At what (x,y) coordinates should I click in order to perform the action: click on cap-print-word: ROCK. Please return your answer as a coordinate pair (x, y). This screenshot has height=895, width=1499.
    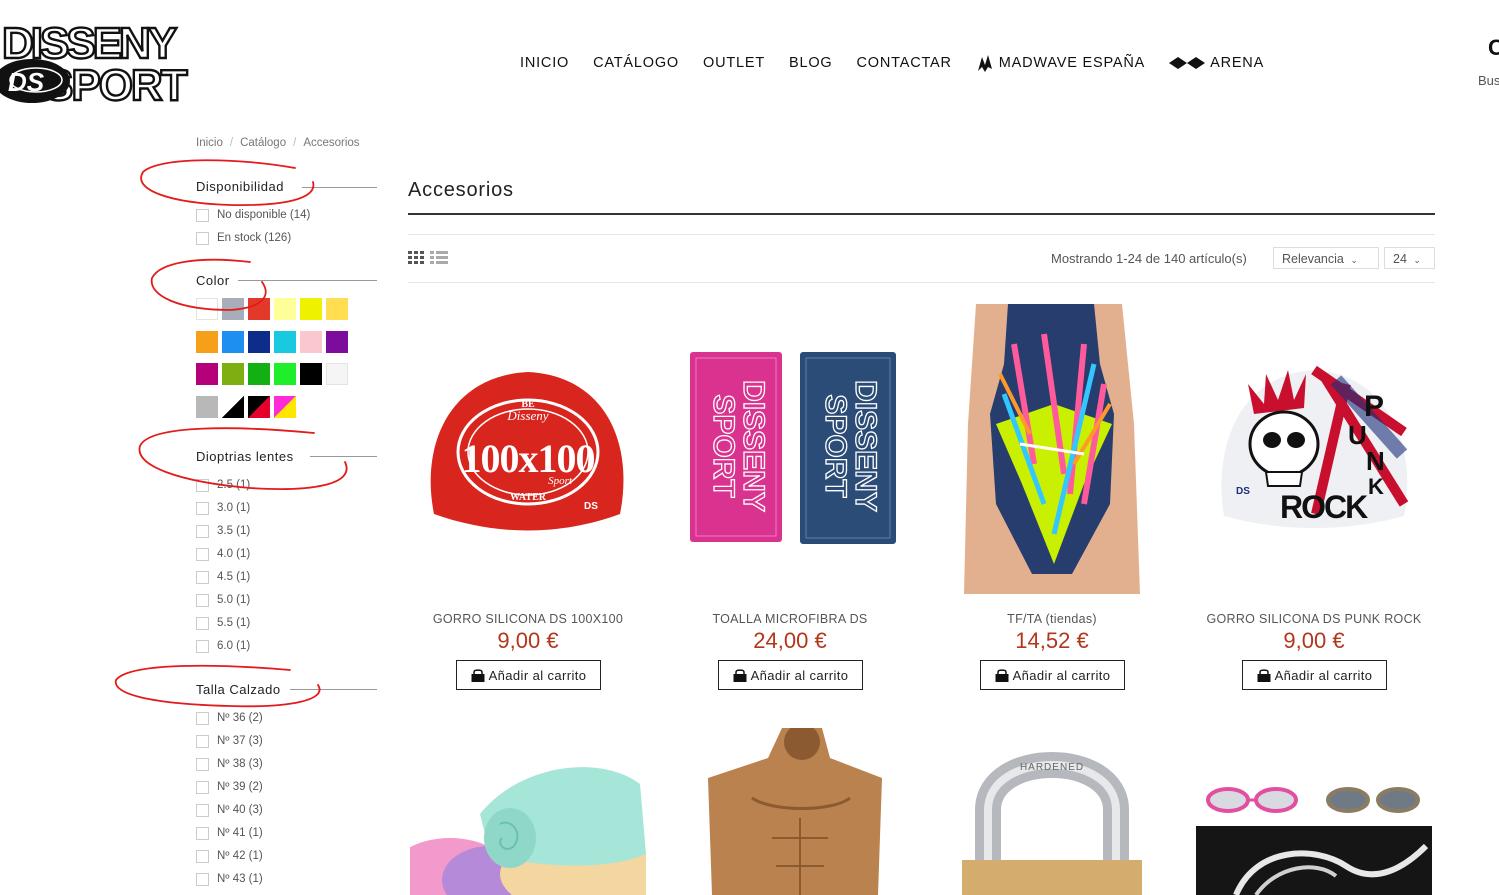
    Looking at the image, I should click on (1324, 507).